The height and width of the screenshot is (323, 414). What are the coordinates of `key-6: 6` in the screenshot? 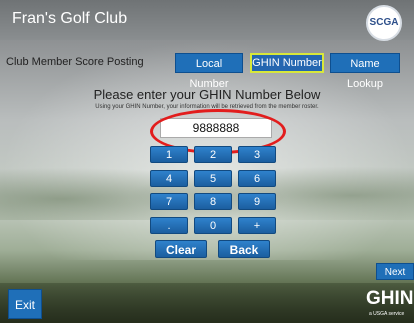 It's located at (257, 178).